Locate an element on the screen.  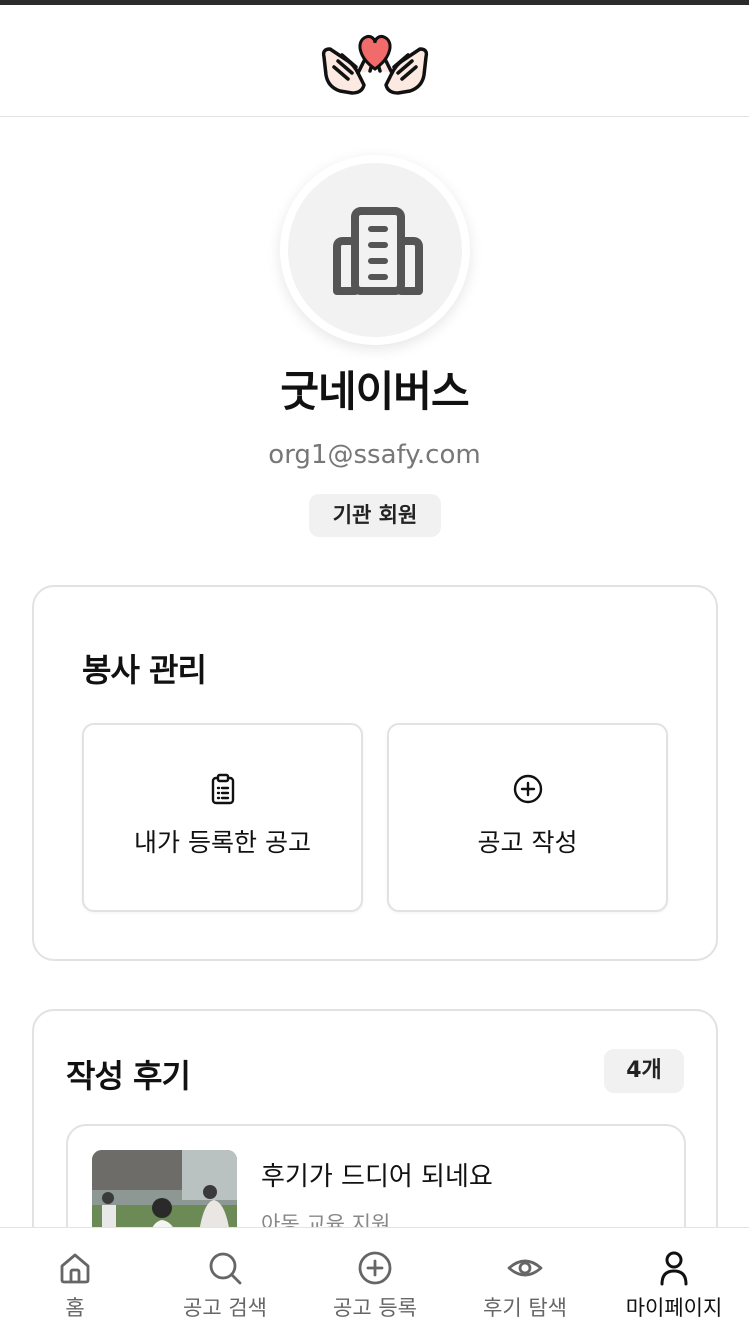
member-type-badge: 기관 회원 is located at coordinates (375, 515).